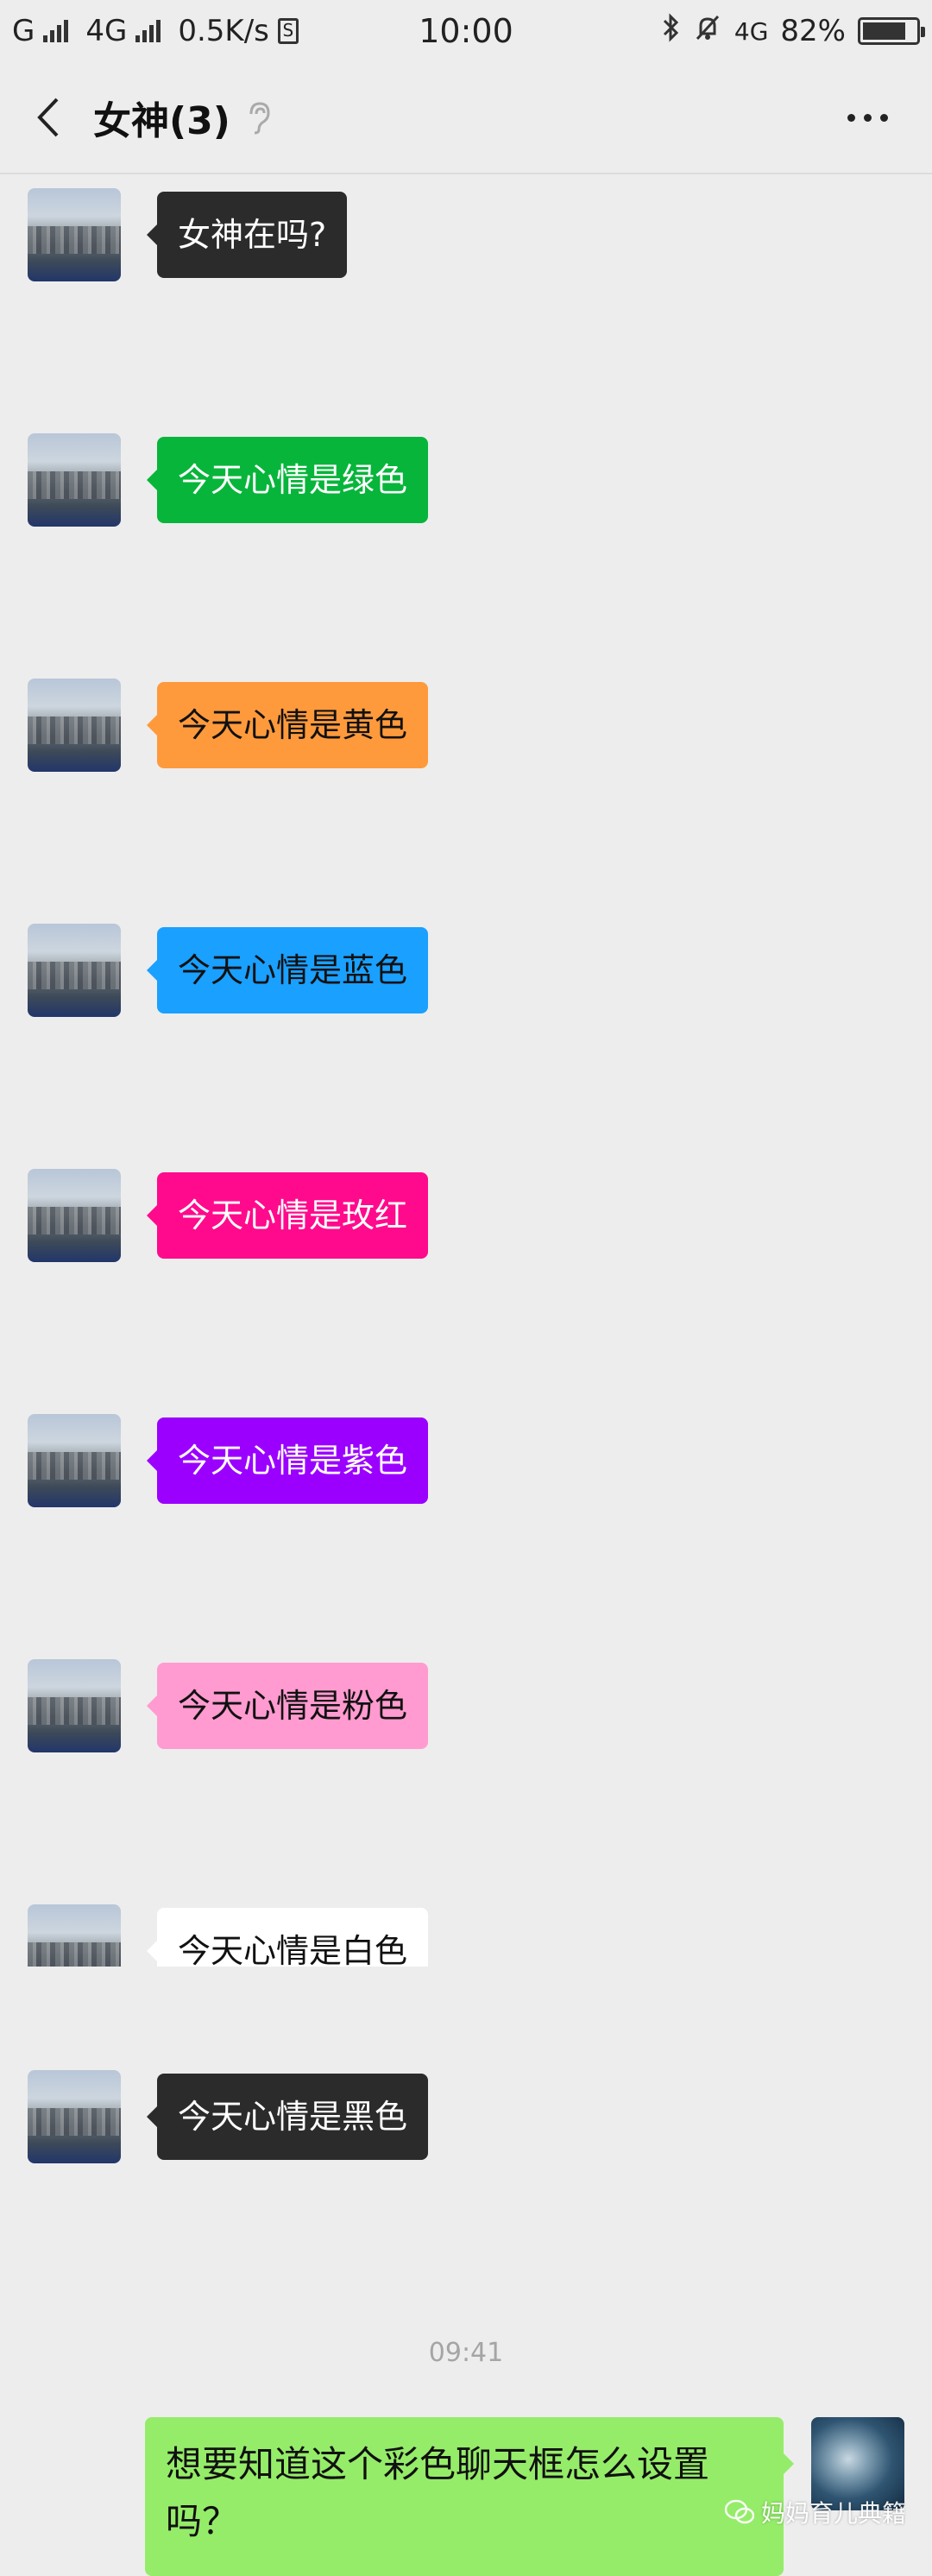 The image size is (932, 2576). I want to click on chat-title: 女神(3), so click(161, 121).